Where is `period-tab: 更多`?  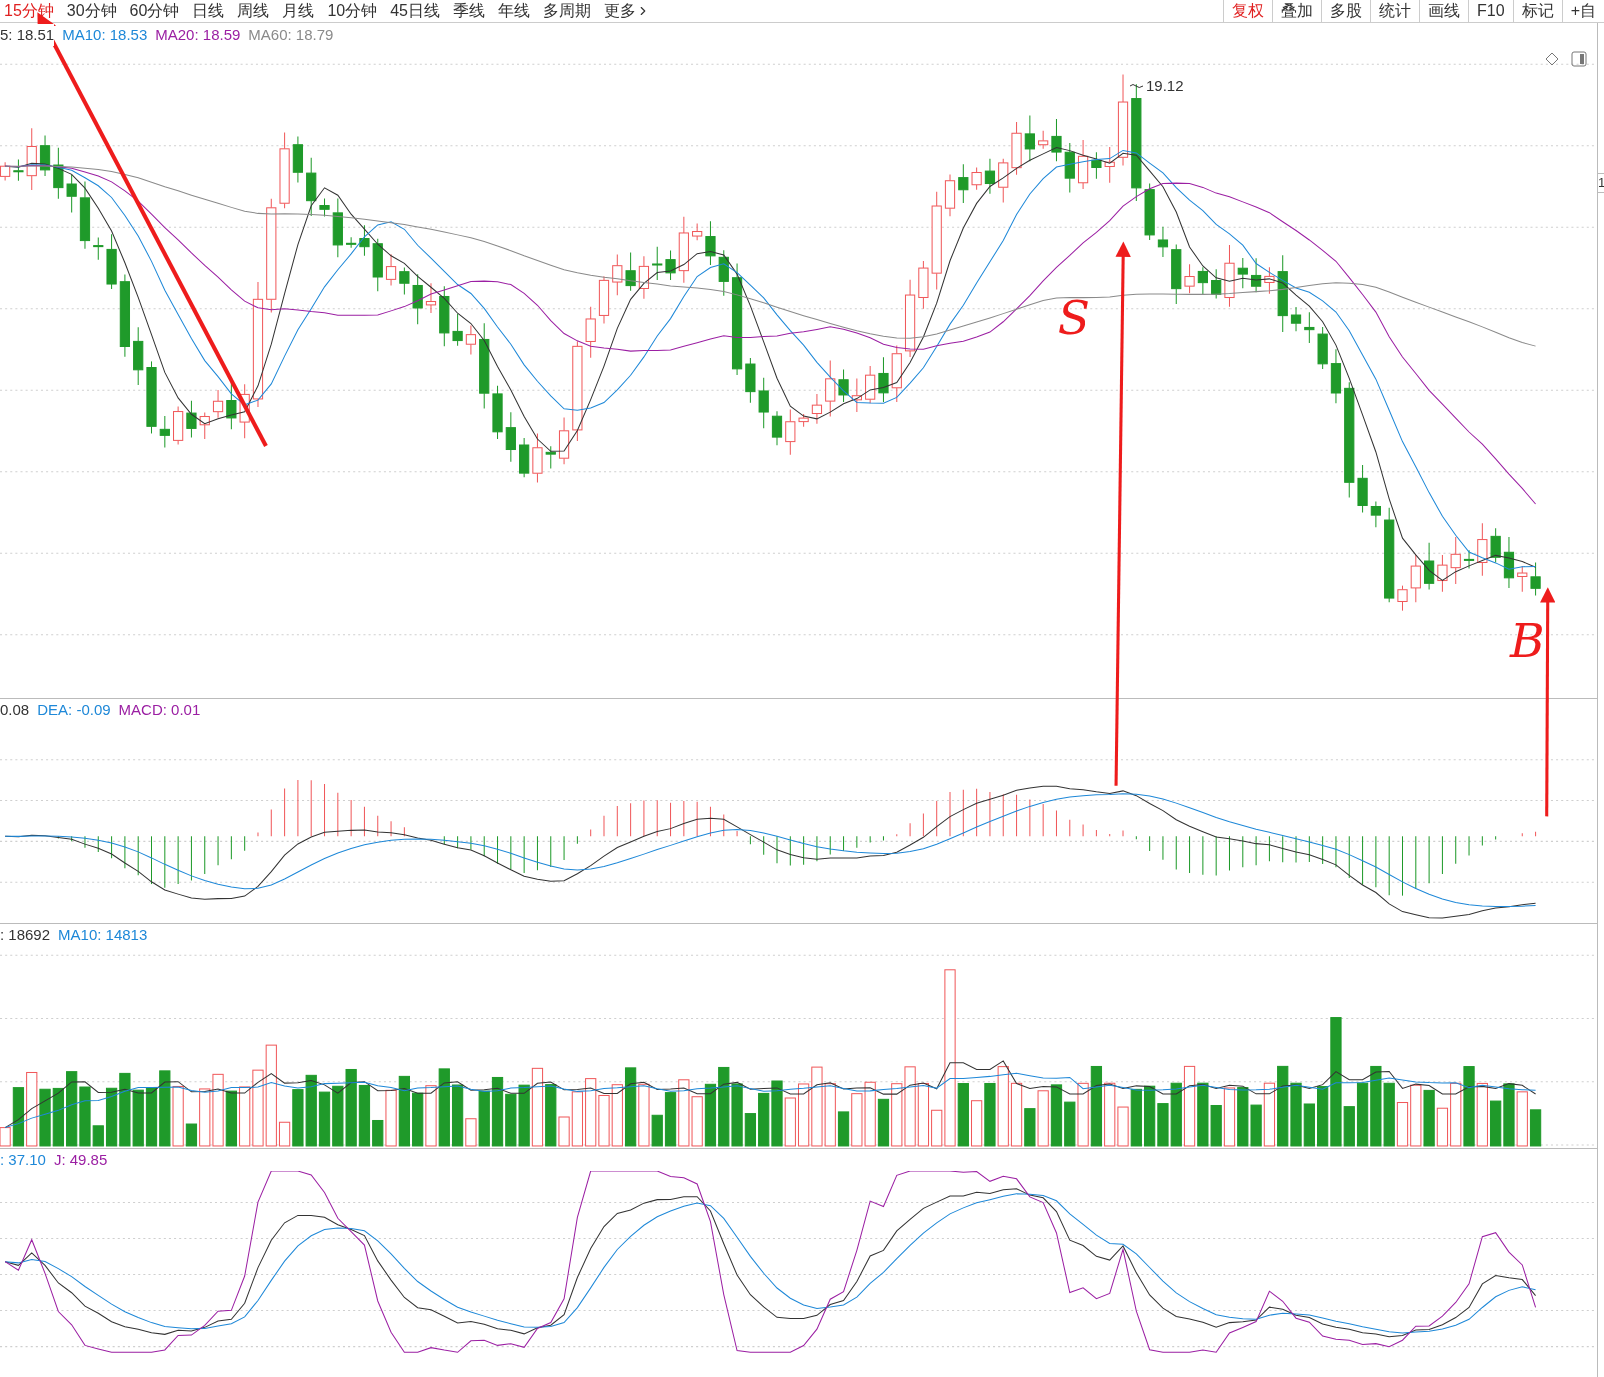
period-tab: 更多 is located at coordinates (627, 11).